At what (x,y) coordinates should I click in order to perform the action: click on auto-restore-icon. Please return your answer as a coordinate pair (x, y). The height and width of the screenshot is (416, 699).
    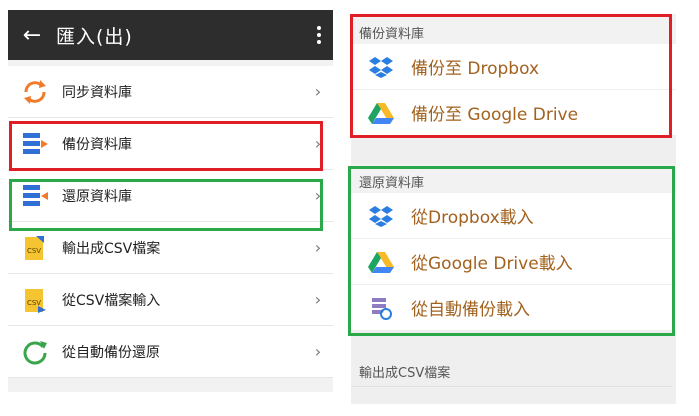
    Looking at the image, I should click on (35, 352).